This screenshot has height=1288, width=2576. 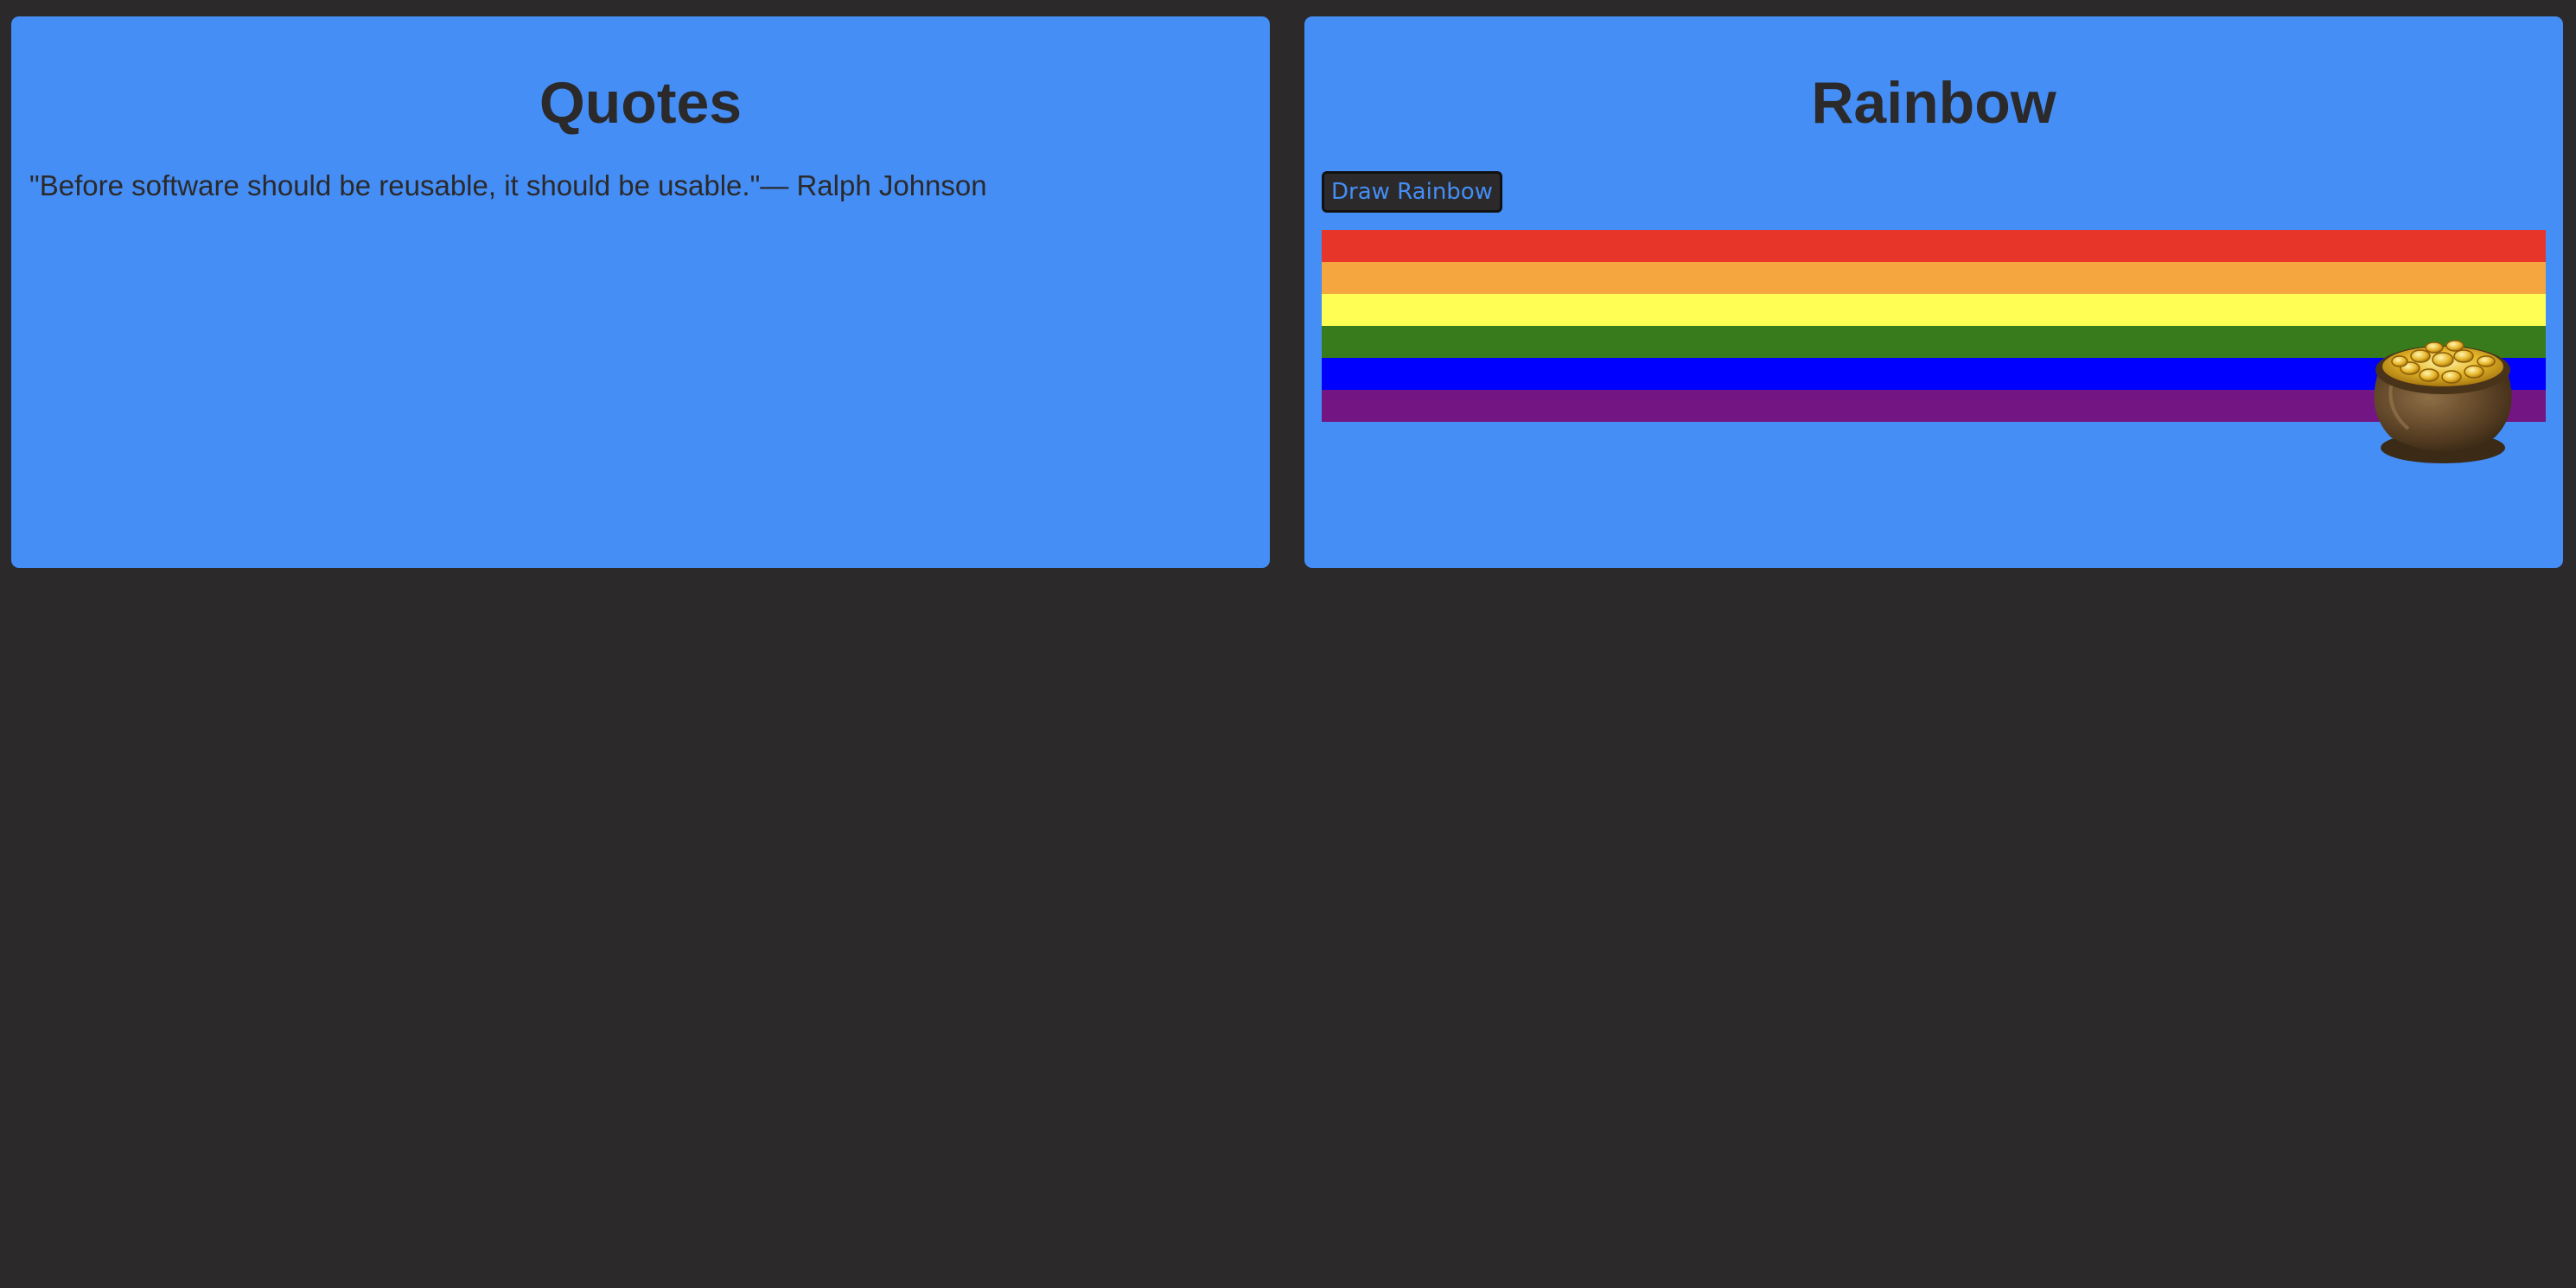 What do you see at coordinates (1933, 103) in the screenshot?
I see `rainbow-title: Rainbow` at bounding box center [1933, 103].